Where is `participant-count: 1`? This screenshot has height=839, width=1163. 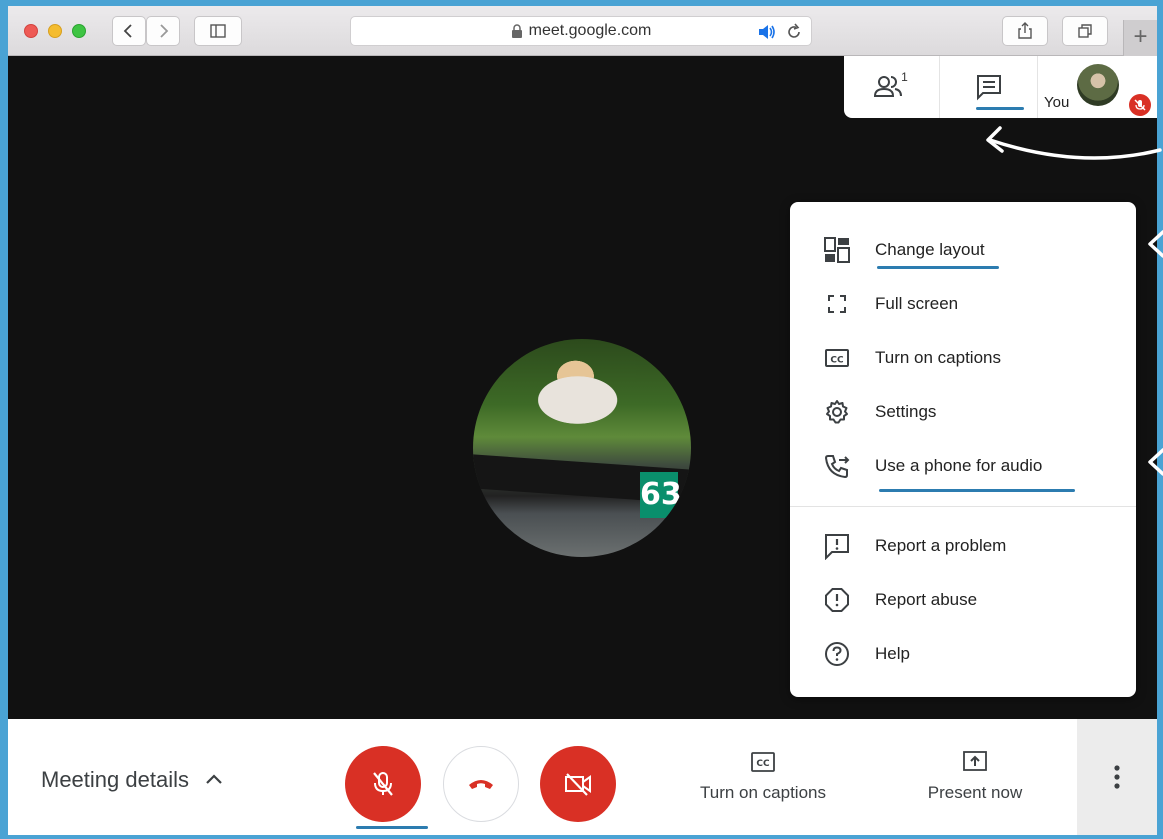
participant-count: 1 is located at coordinates (904, 77).